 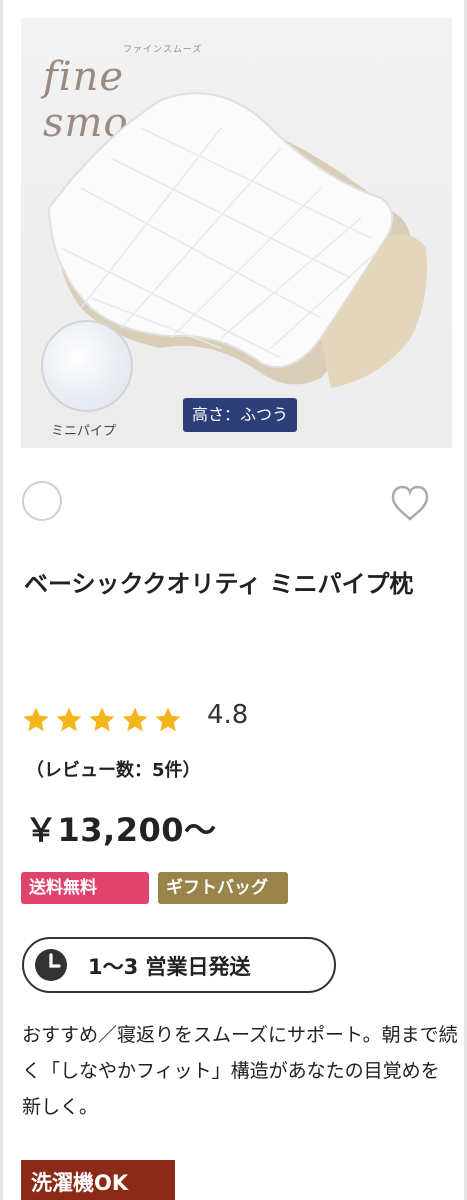 I want to click on rating-stars, so click(x=102, y=720).